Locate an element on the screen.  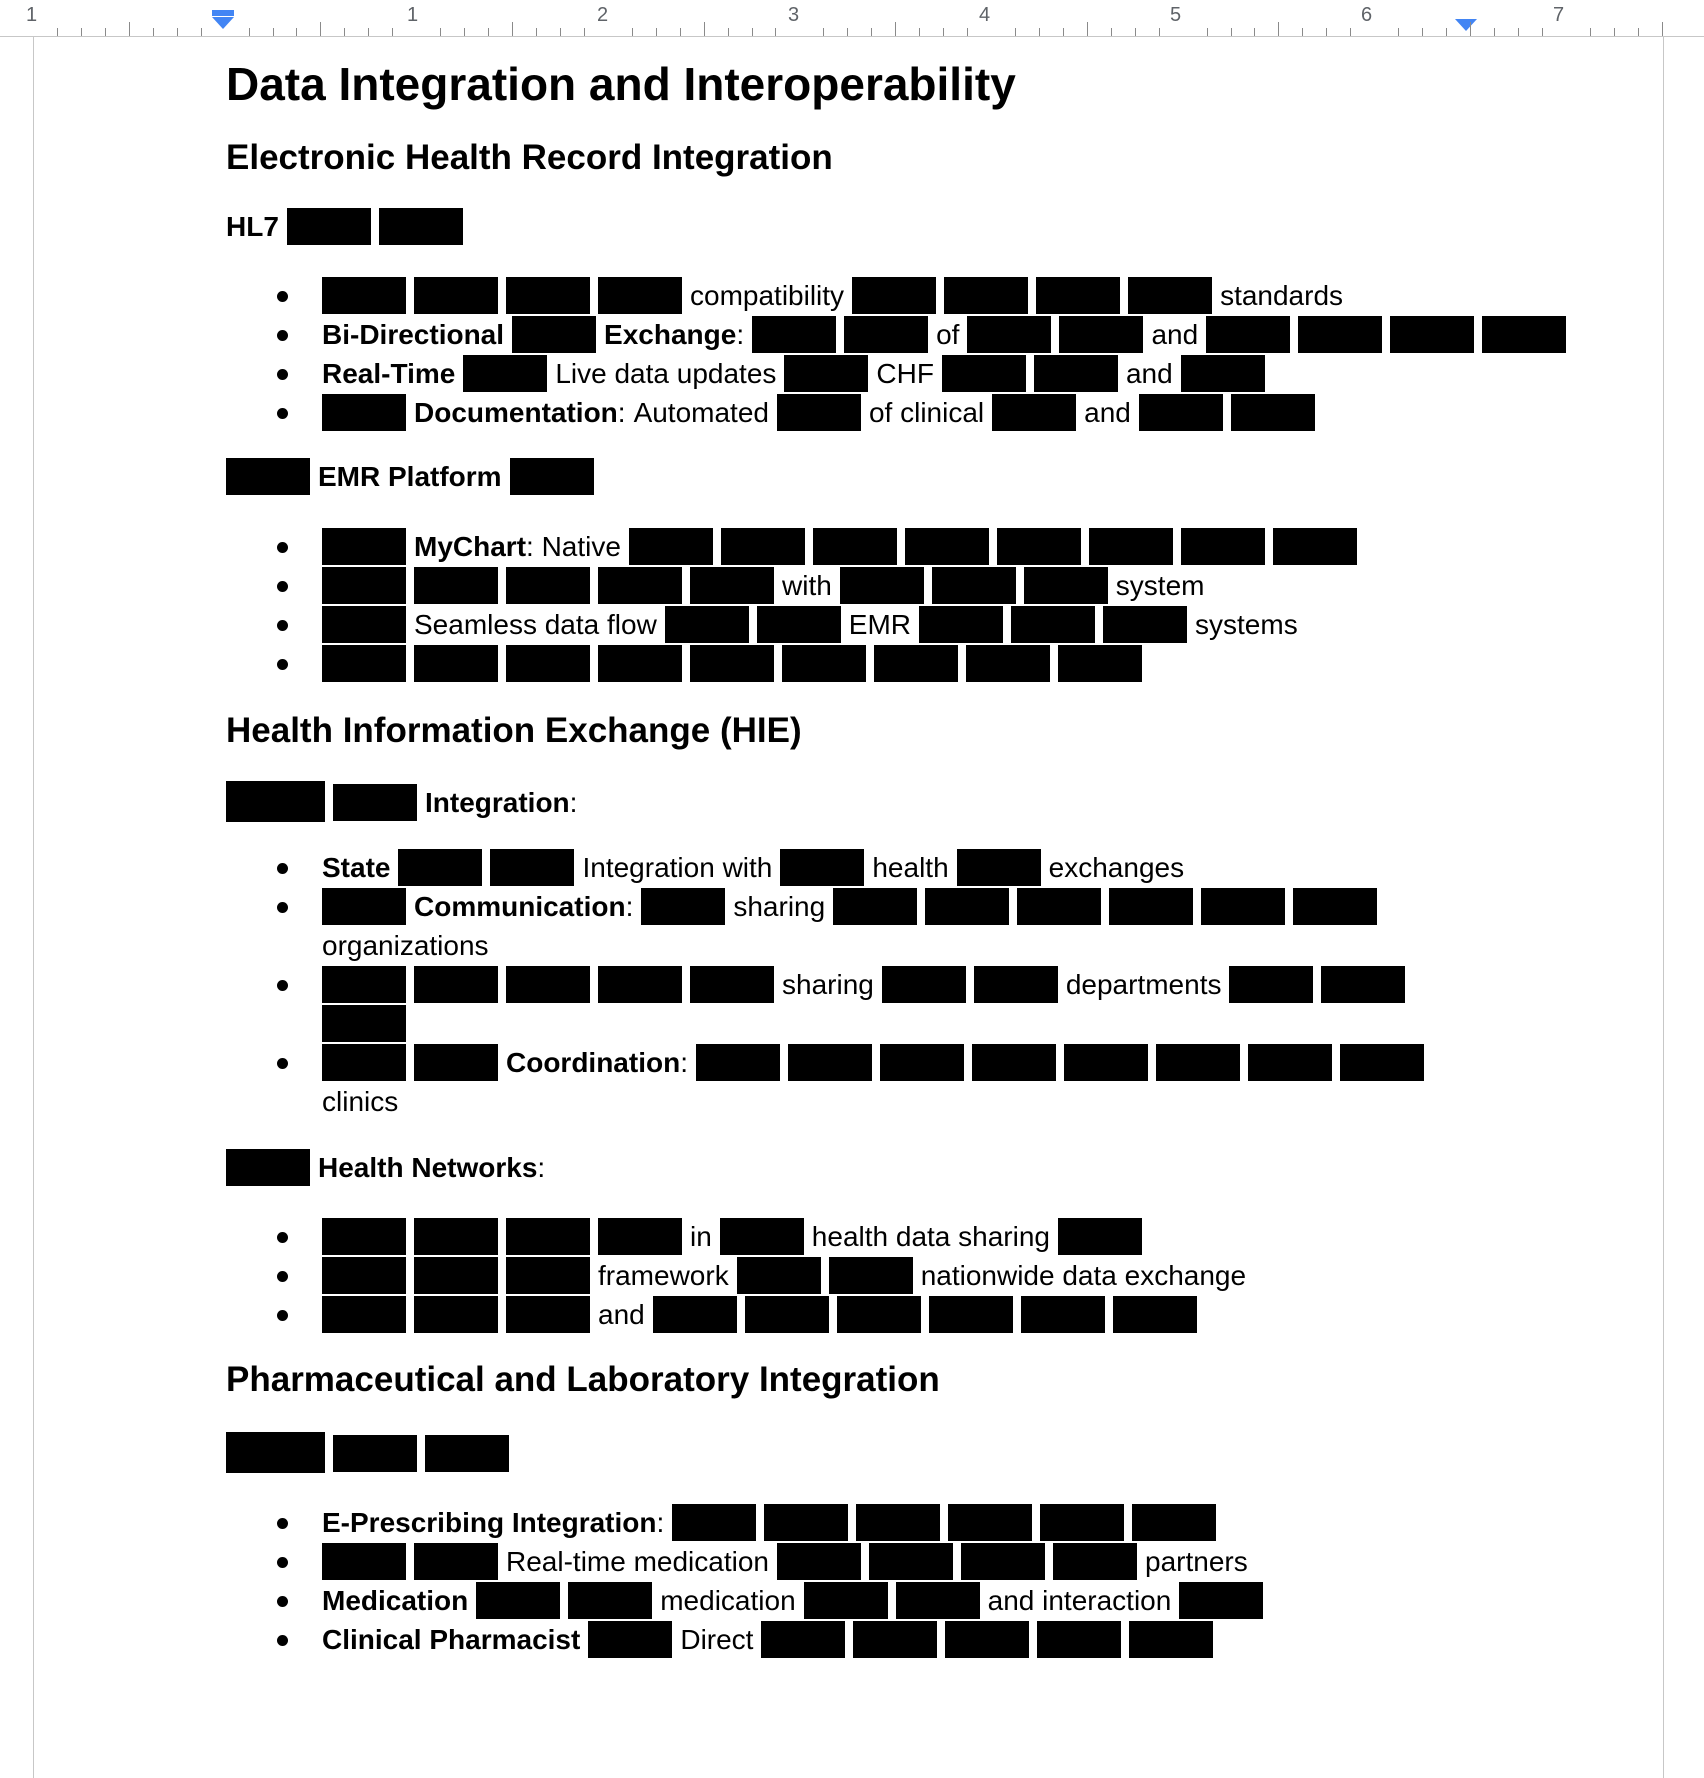
left-indent-marker is located at coordinates (223, 23).